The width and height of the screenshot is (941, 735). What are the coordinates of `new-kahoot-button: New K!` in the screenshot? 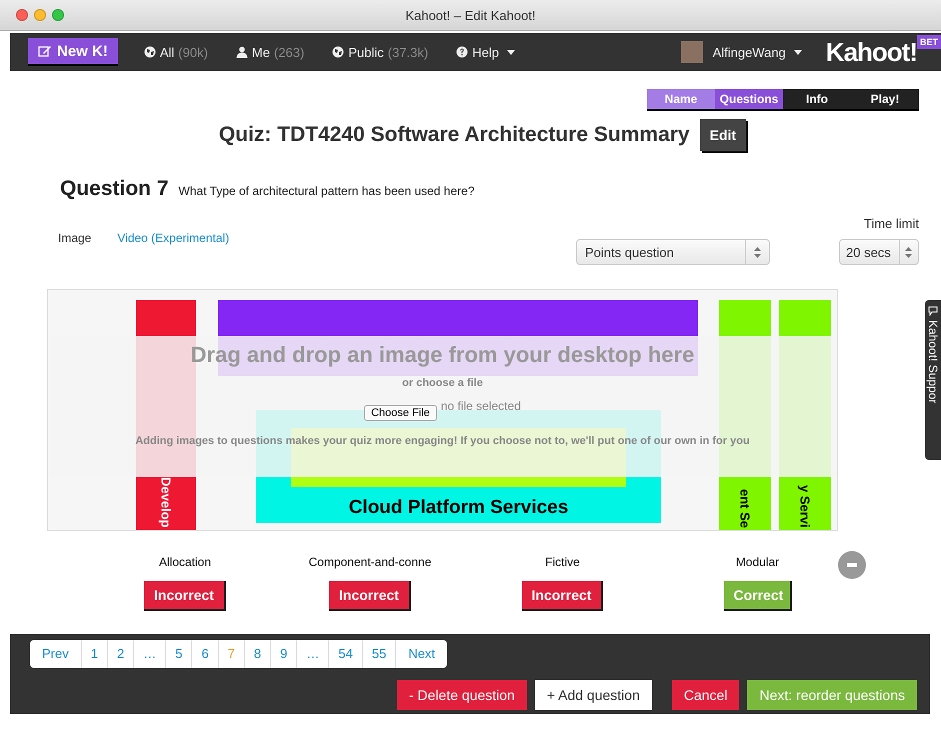 It's located at (73, 52).